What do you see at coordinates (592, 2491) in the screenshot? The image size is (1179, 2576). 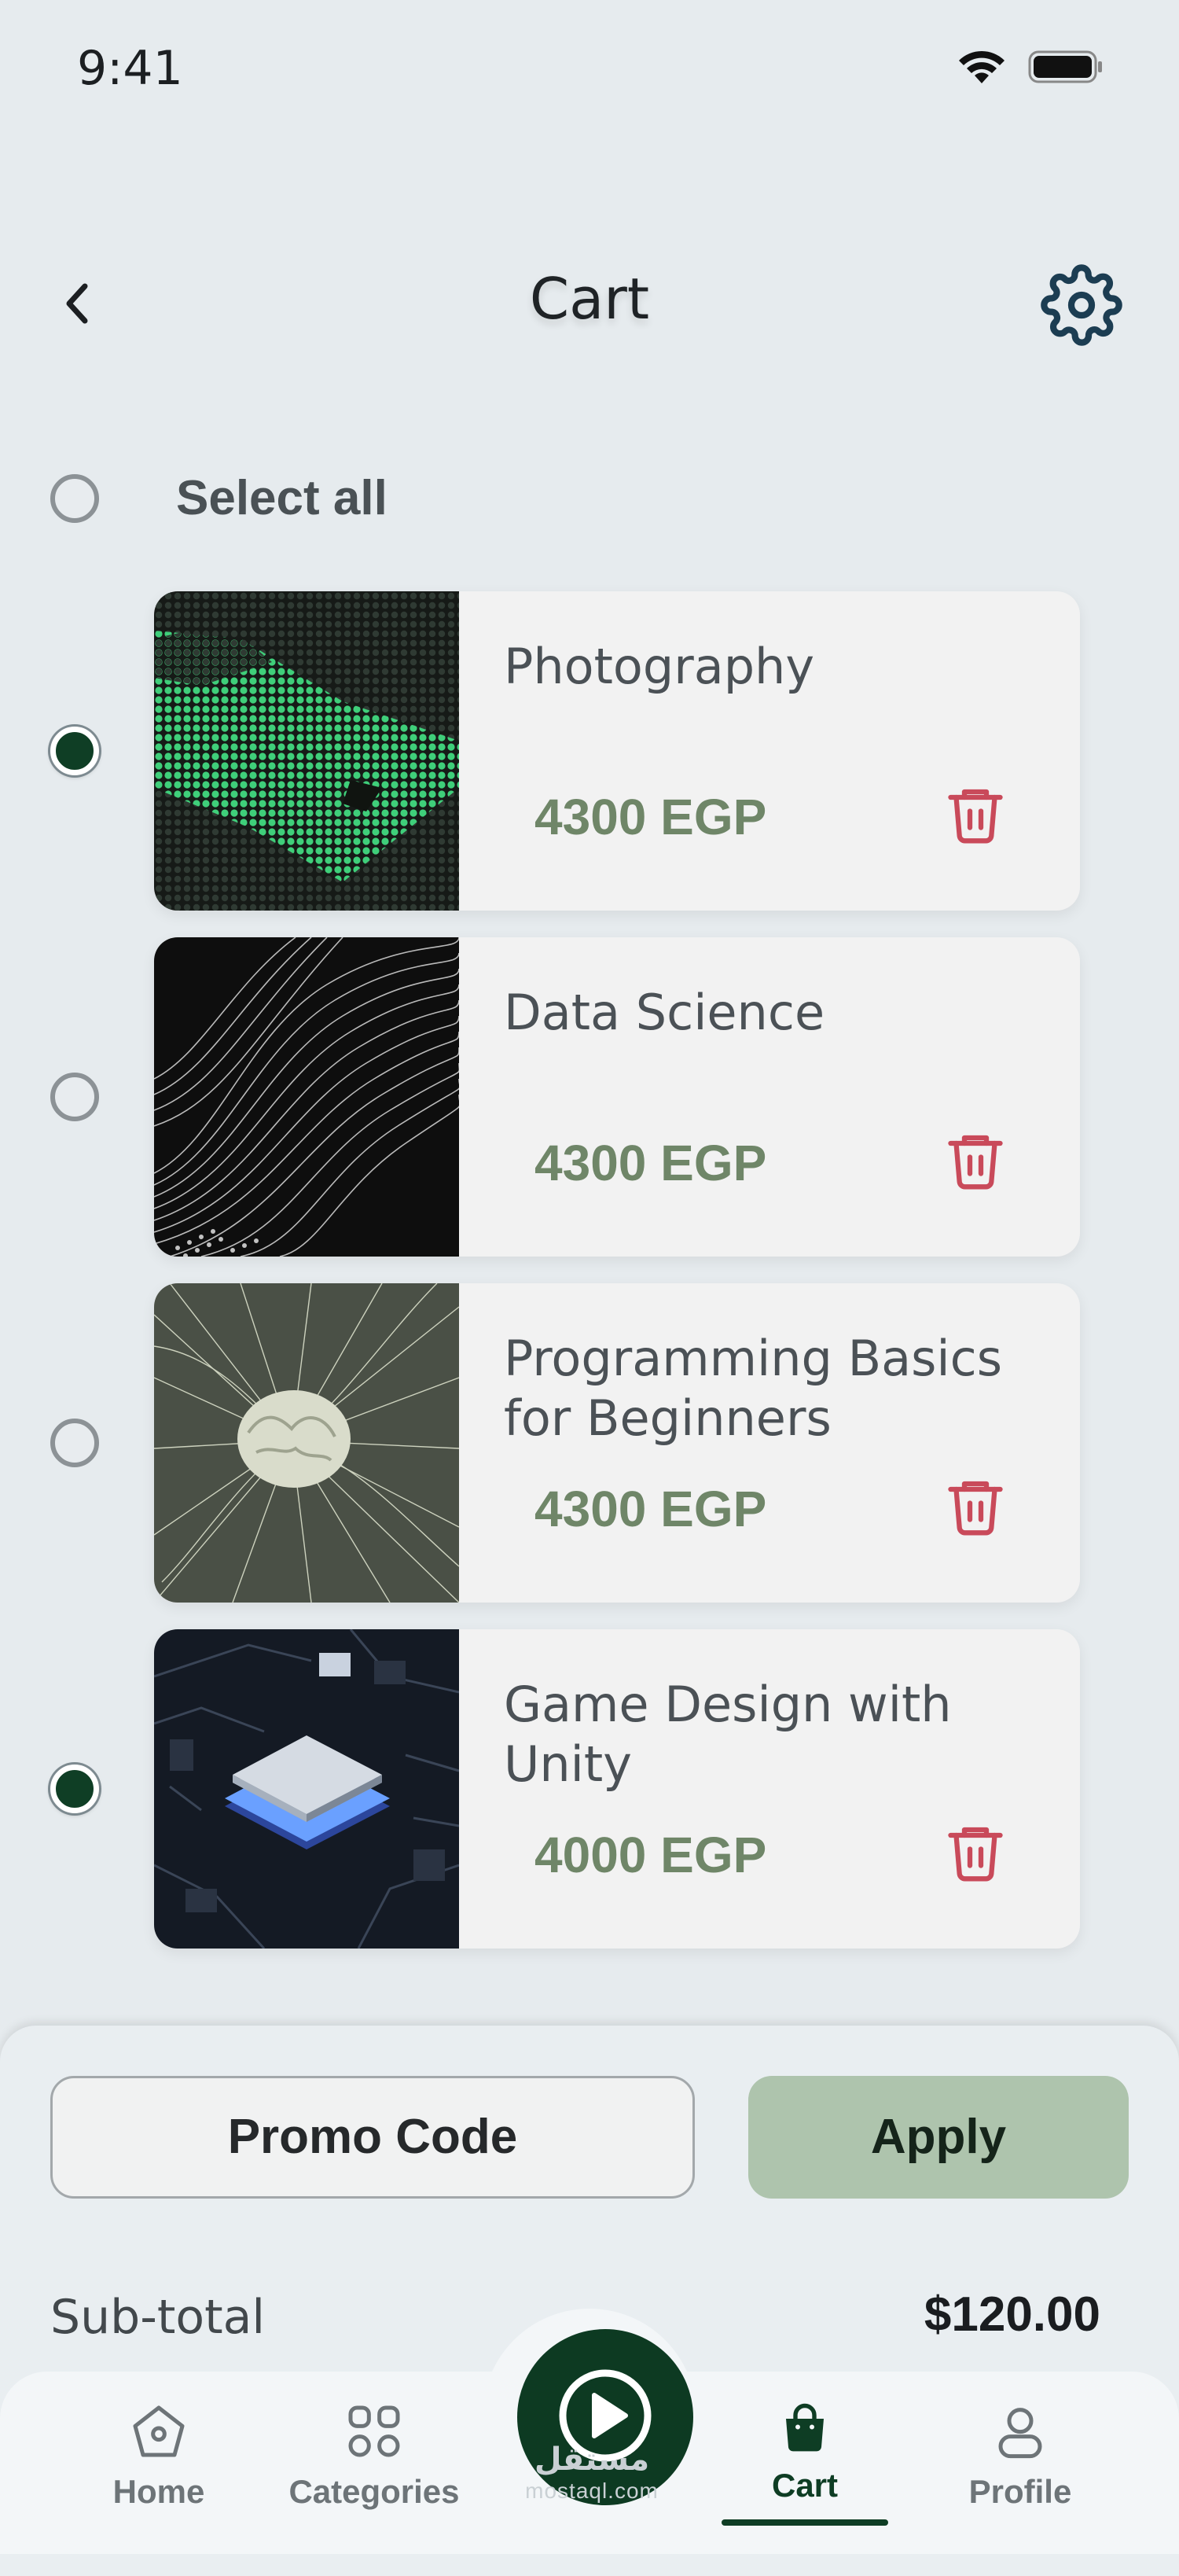 I see `watermark-latin: mostaql.com` at bounding box center [592, 2491].